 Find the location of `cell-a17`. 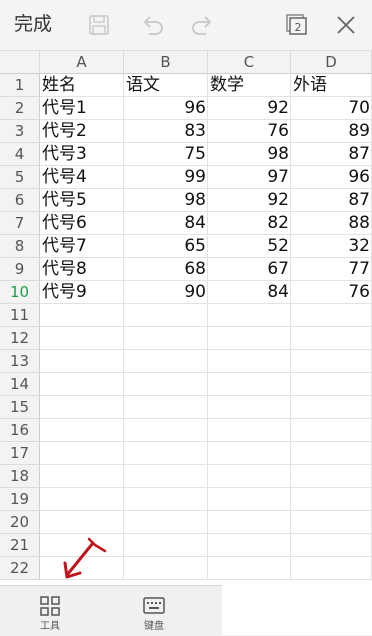

cell-a17 is located at coordinates (82, 453).